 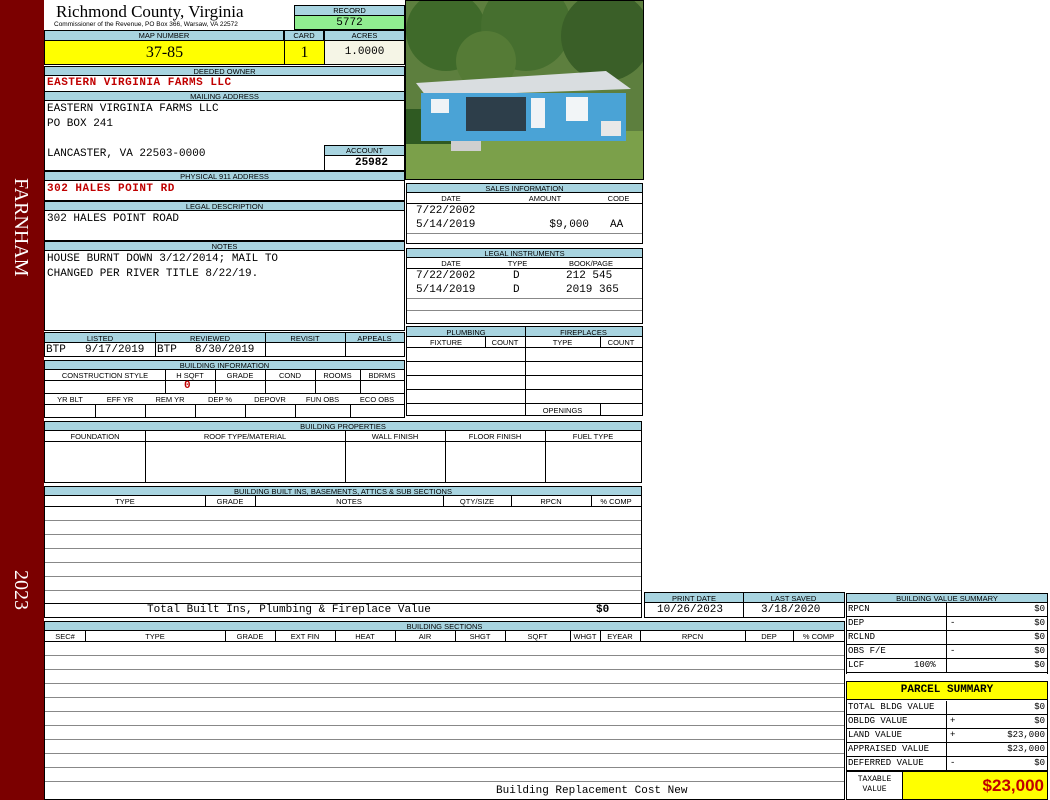 I want to click on year-label: 2023, so click(x=21, y=590).